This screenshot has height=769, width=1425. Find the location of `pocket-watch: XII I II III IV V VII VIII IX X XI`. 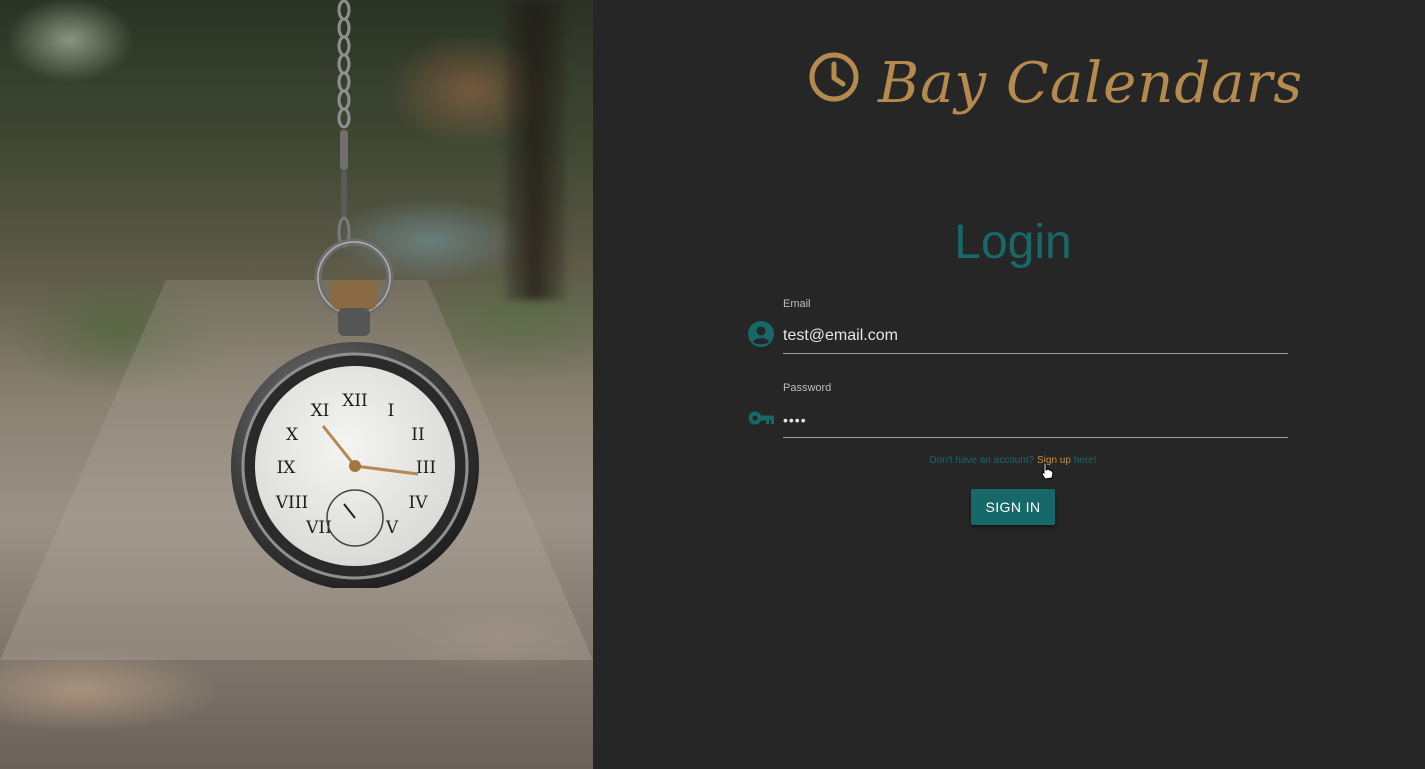

pocket-watch: XII I II III IV V VII VIII IX X XI is located at coordinates (355, 413).